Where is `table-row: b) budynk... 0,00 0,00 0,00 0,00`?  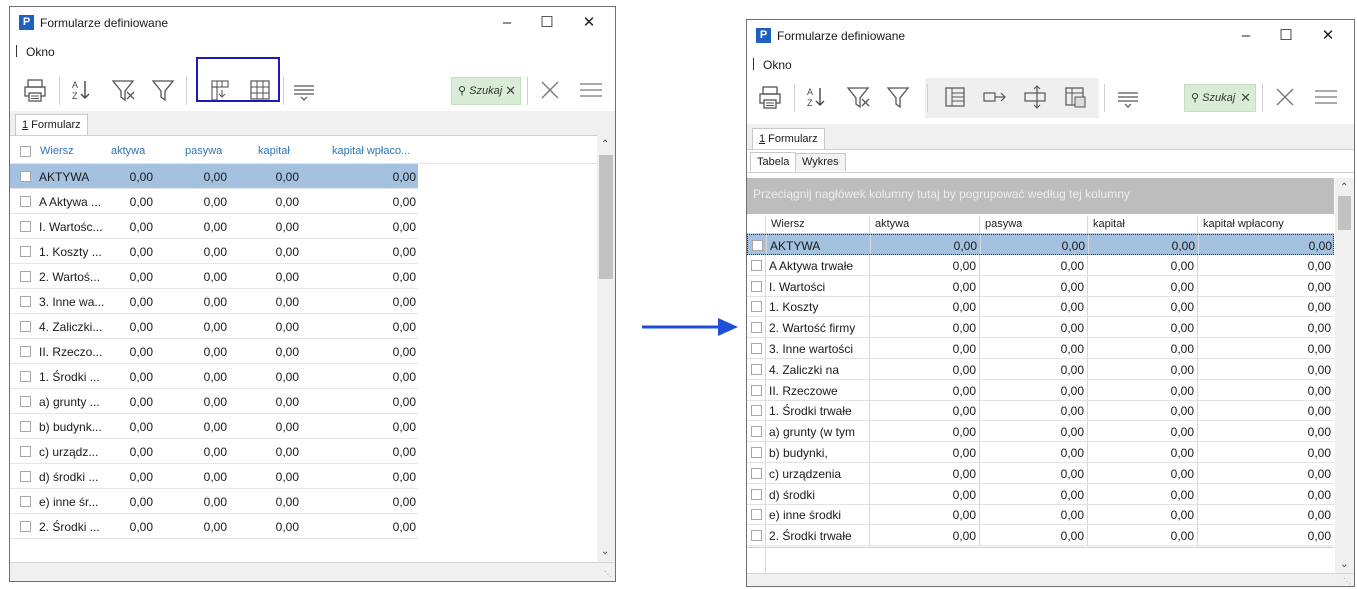
table-row: b) budynk... 0,00 0,00 0,00 0,00 is located at coordinates (214, 426).